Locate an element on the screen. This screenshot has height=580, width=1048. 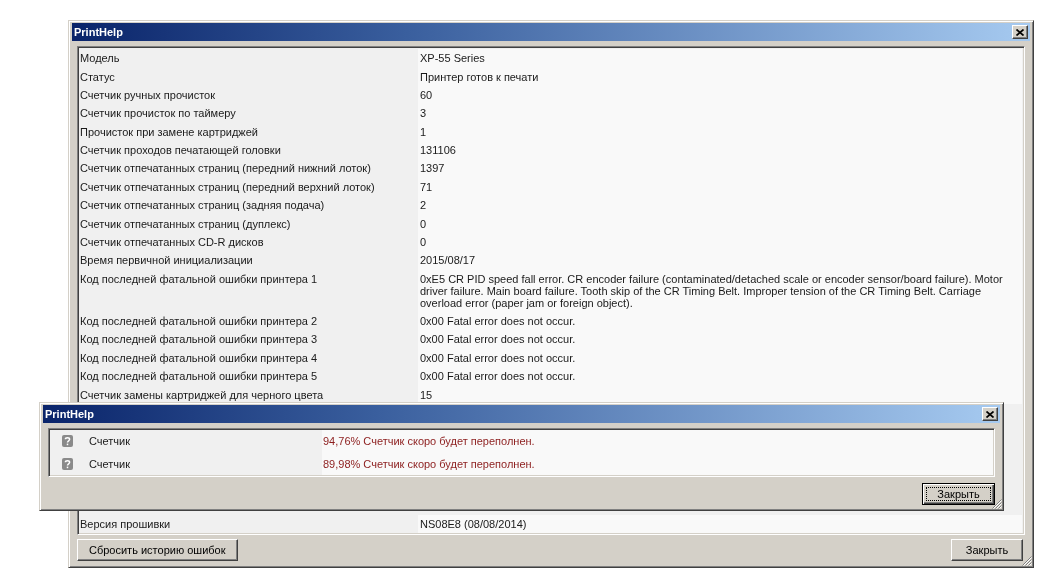
property-value: XP-55 Series is located at coordinates (720, 58).